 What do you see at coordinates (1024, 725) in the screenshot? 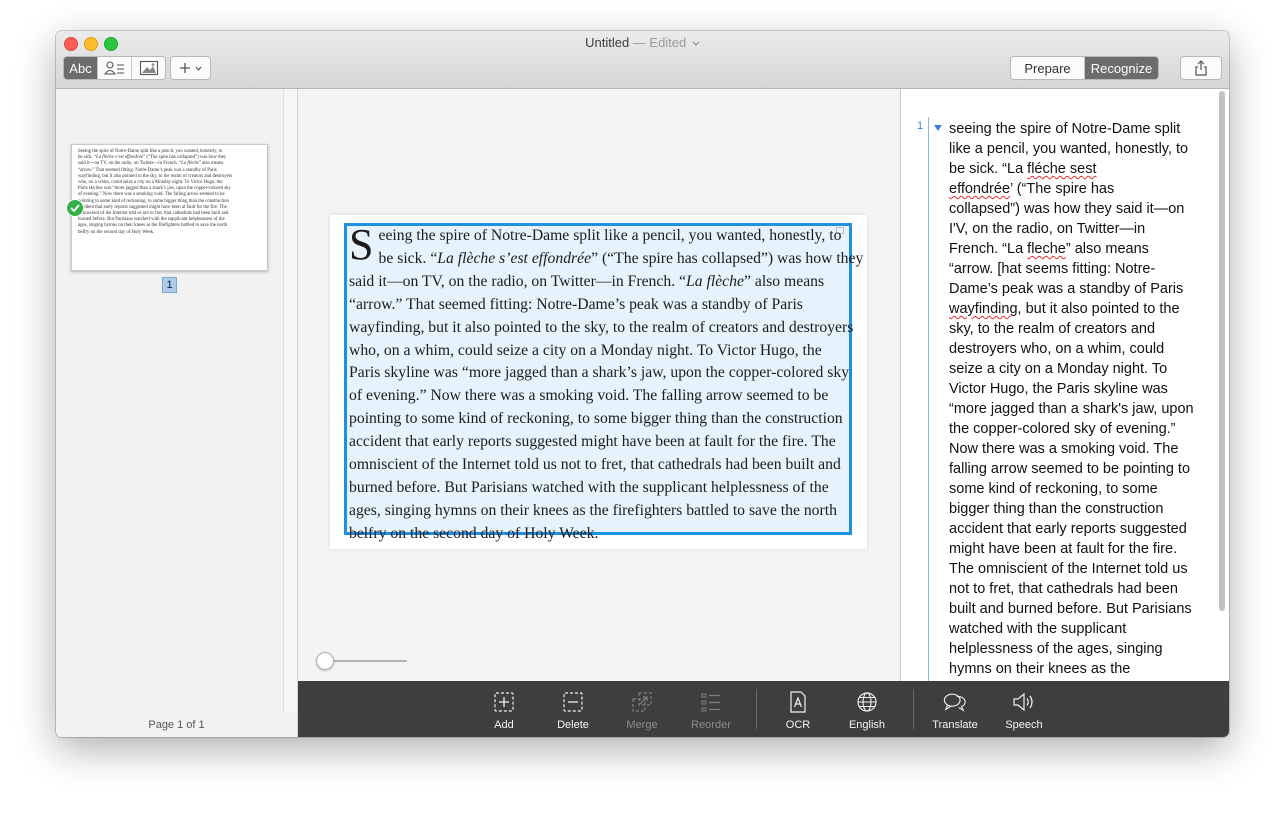
I see `speech-tool-label: Speech` at bounding box center [1024, 725].